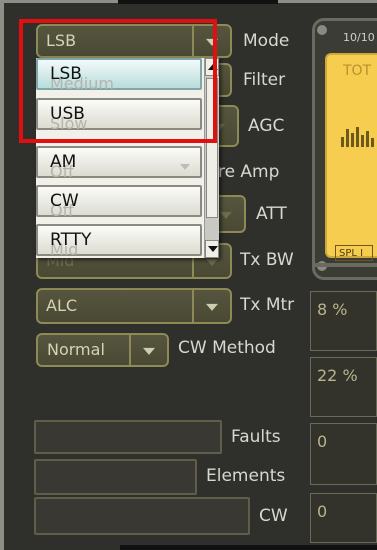 The image size is (377, 550). Describe the element at coordinates (119, 202) in the screenshot. I see `mode-option-cw: Off CW` at that location.